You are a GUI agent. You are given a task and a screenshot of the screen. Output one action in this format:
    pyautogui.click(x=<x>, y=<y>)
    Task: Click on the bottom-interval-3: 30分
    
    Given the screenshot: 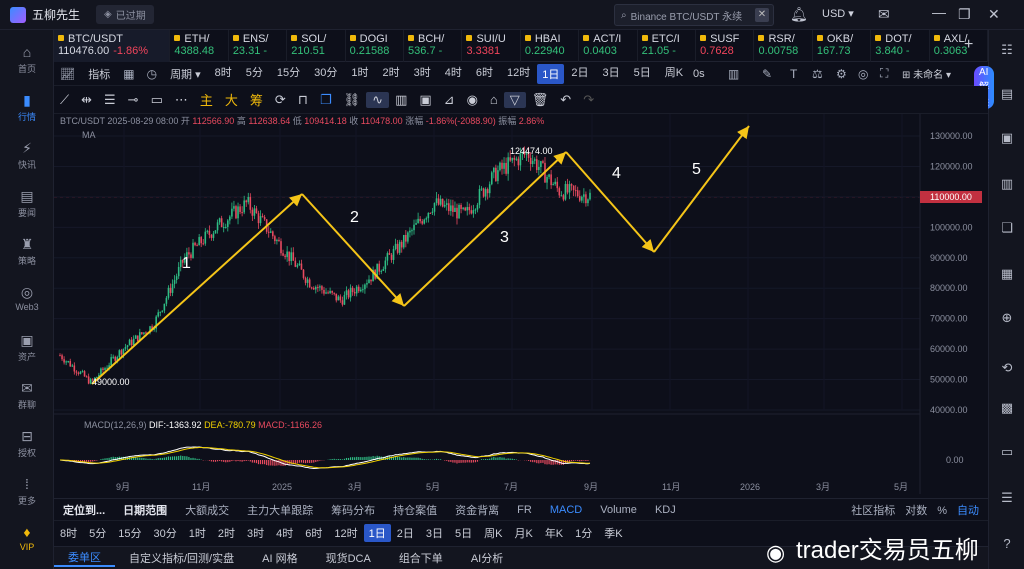 What is the action you would take?
    pyautogui.click(x=165, y=533)
    